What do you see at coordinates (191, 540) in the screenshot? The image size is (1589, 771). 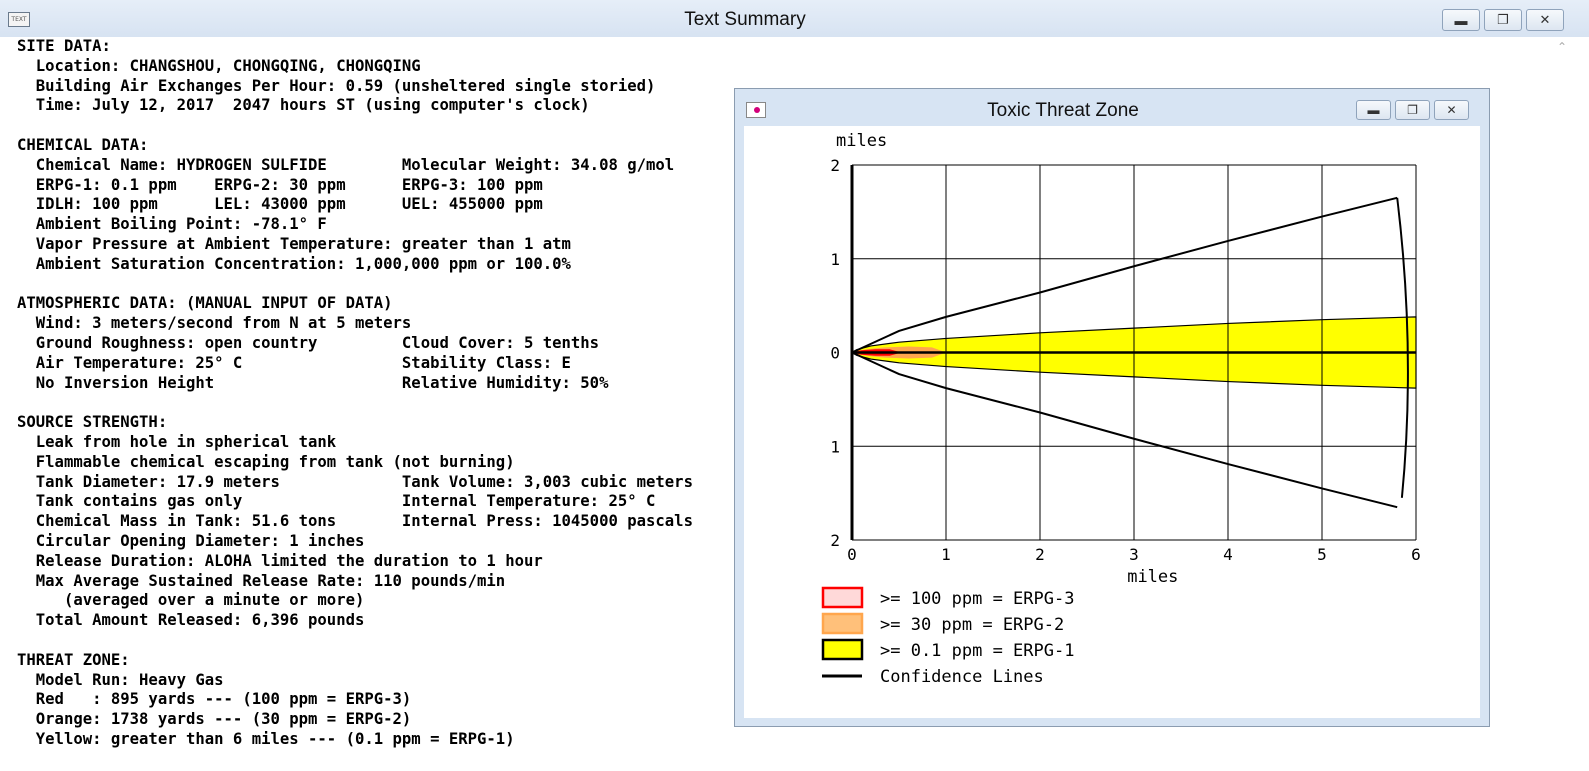 I see `summary-line: Circular Opening Diameter: 1 inches` at bounding box center [191, 540].